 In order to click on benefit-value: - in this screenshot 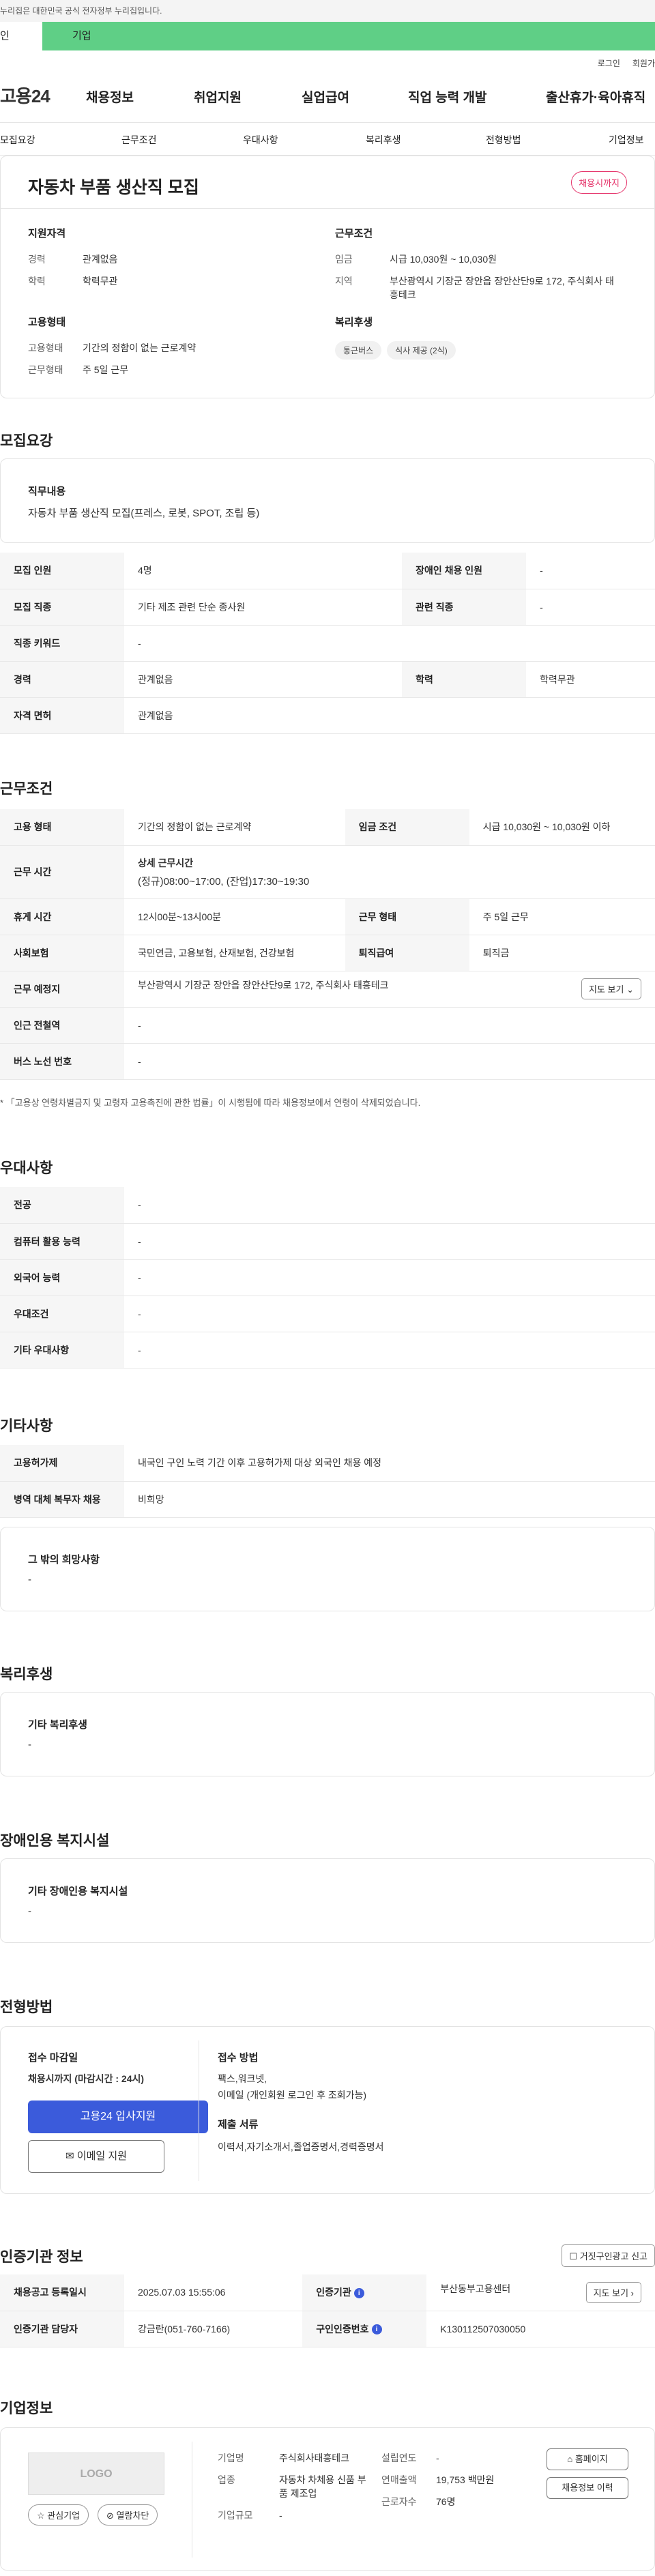, I will do `click(29, 1745)`.